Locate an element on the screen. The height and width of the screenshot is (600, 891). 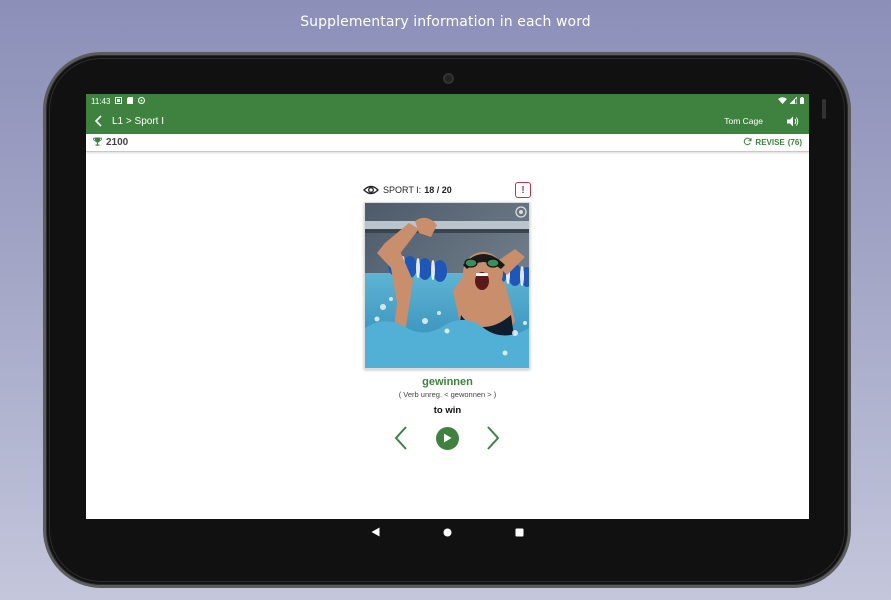
eye-icon is located at coordinates (371, 190).